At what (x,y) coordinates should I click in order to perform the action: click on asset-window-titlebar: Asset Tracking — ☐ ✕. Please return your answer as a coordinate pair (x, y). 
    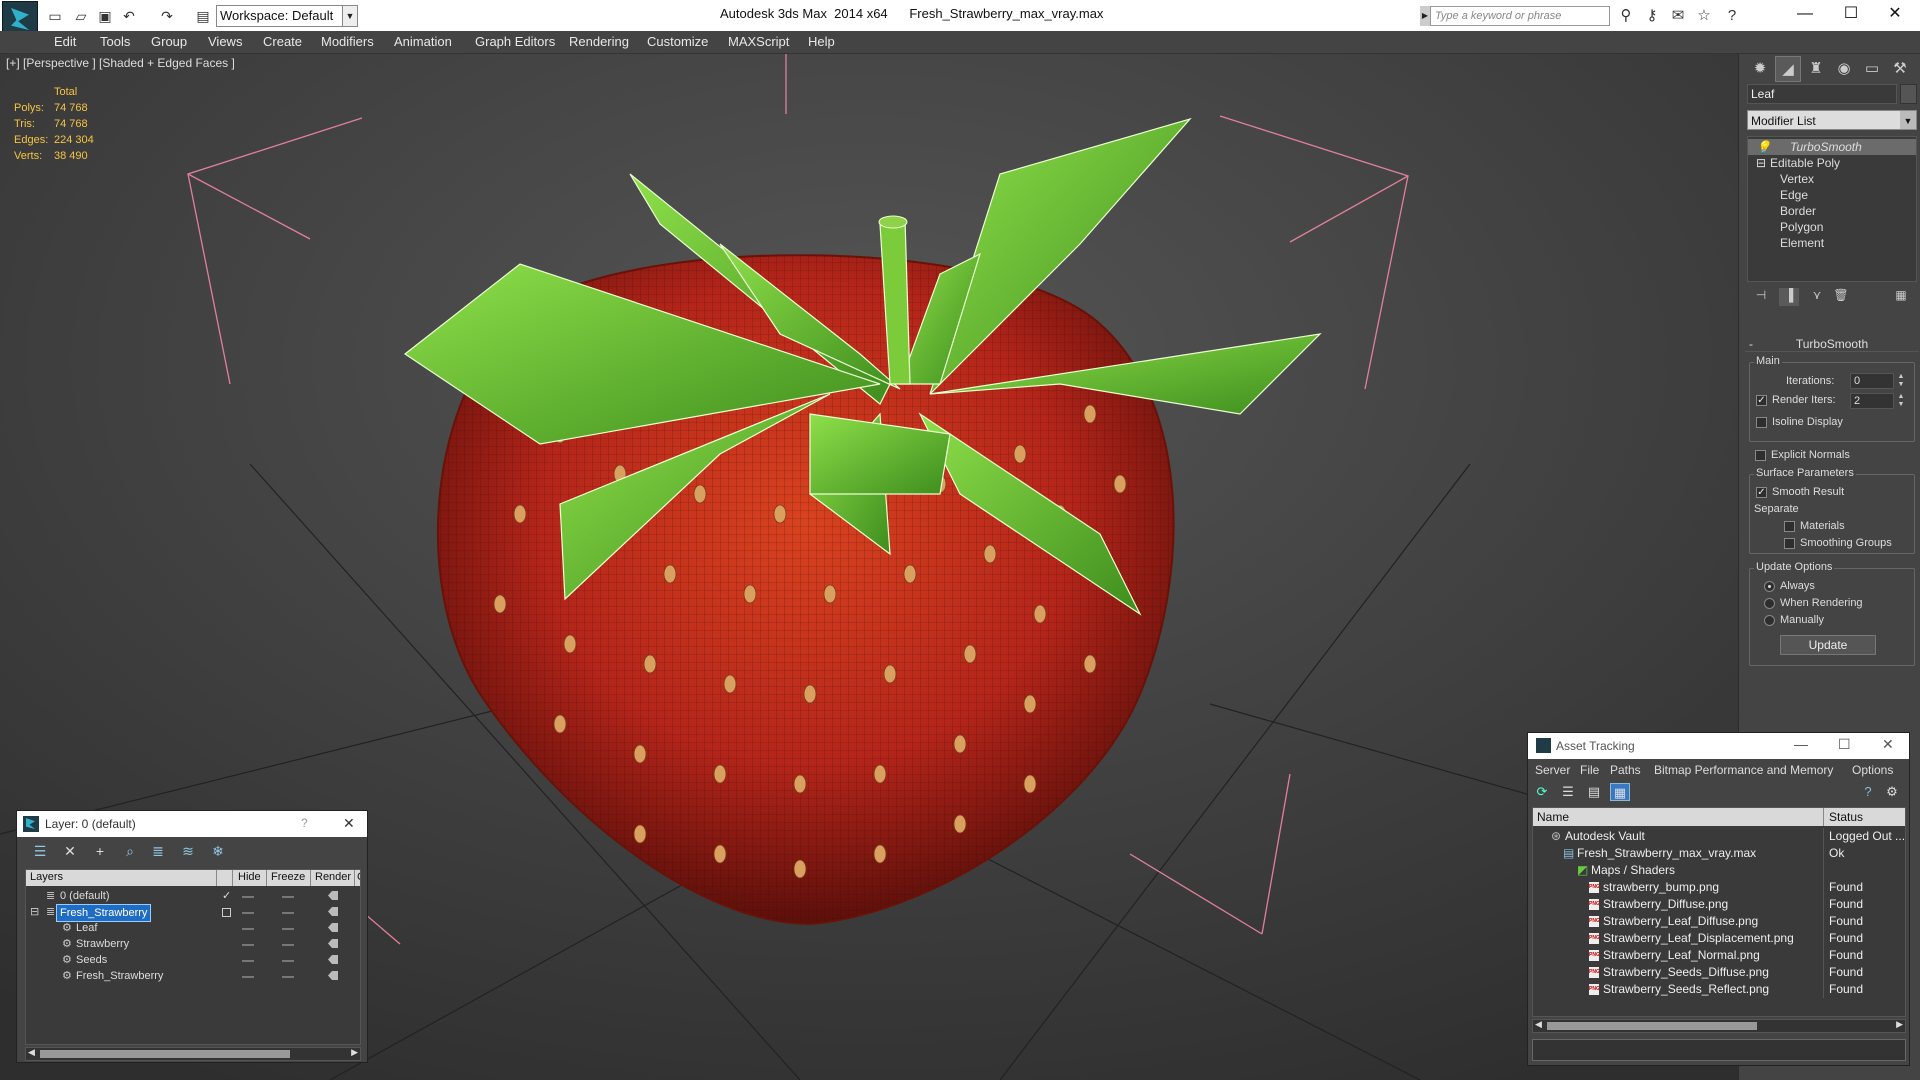
    Looking at the image, I should click on (1718, 746).